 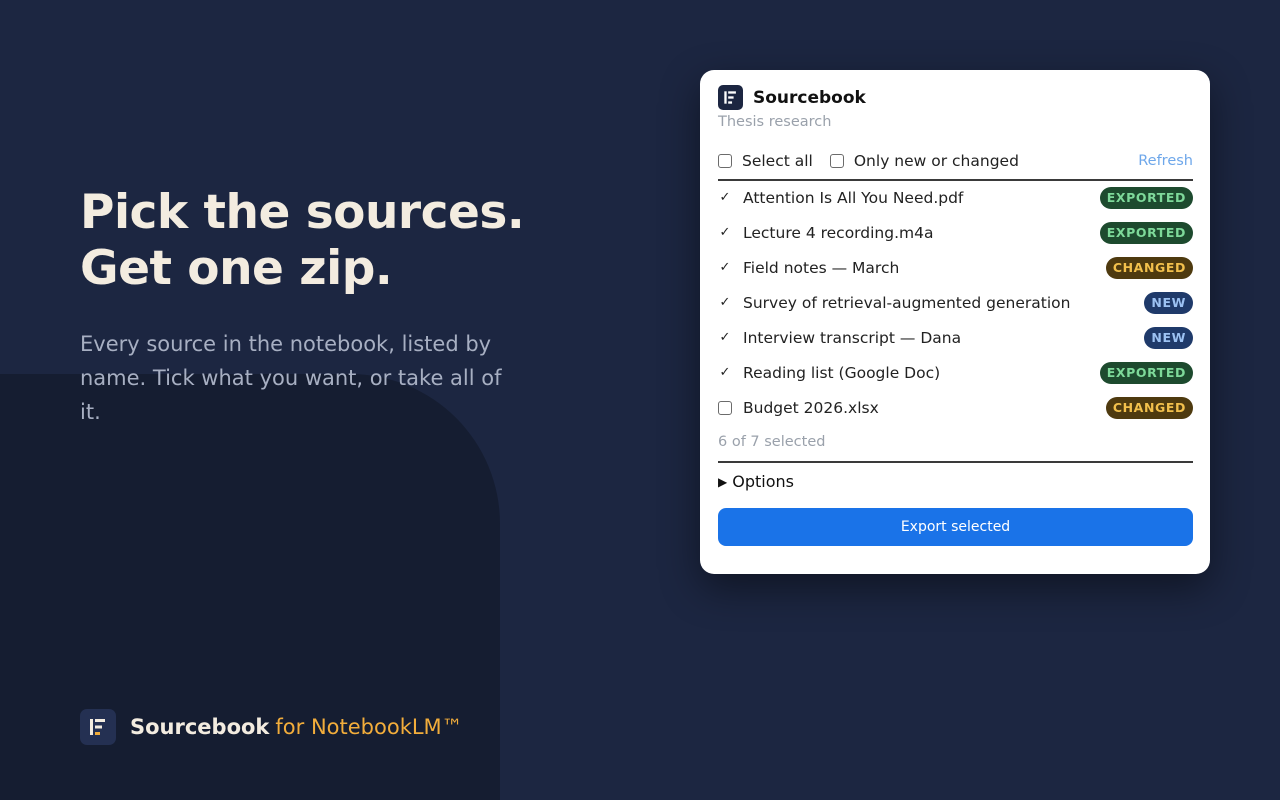 What do you see at coordinates (955, 232) in the screenshot?
I see `source-row: ✓ Lecture 4 recording.m4a EXPORTED` at bounding box center [955, 232].